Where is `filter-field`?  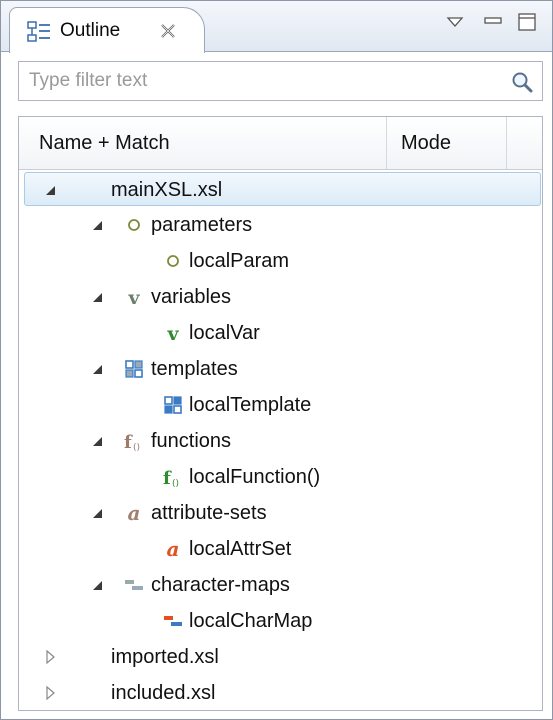
filter-field is located at coordinates (280, 81).